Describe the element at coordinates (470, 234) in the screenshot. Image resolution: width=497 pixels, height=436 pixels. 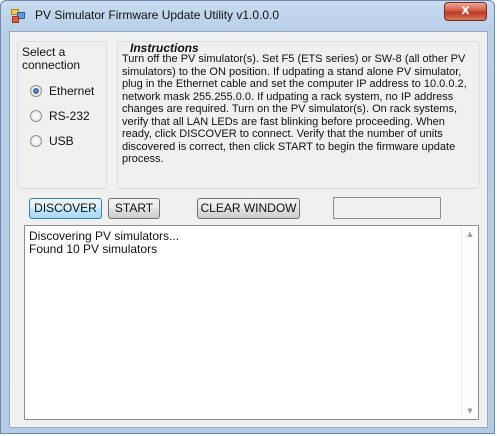
I see `scroll-up-icon: ▲` at that location.